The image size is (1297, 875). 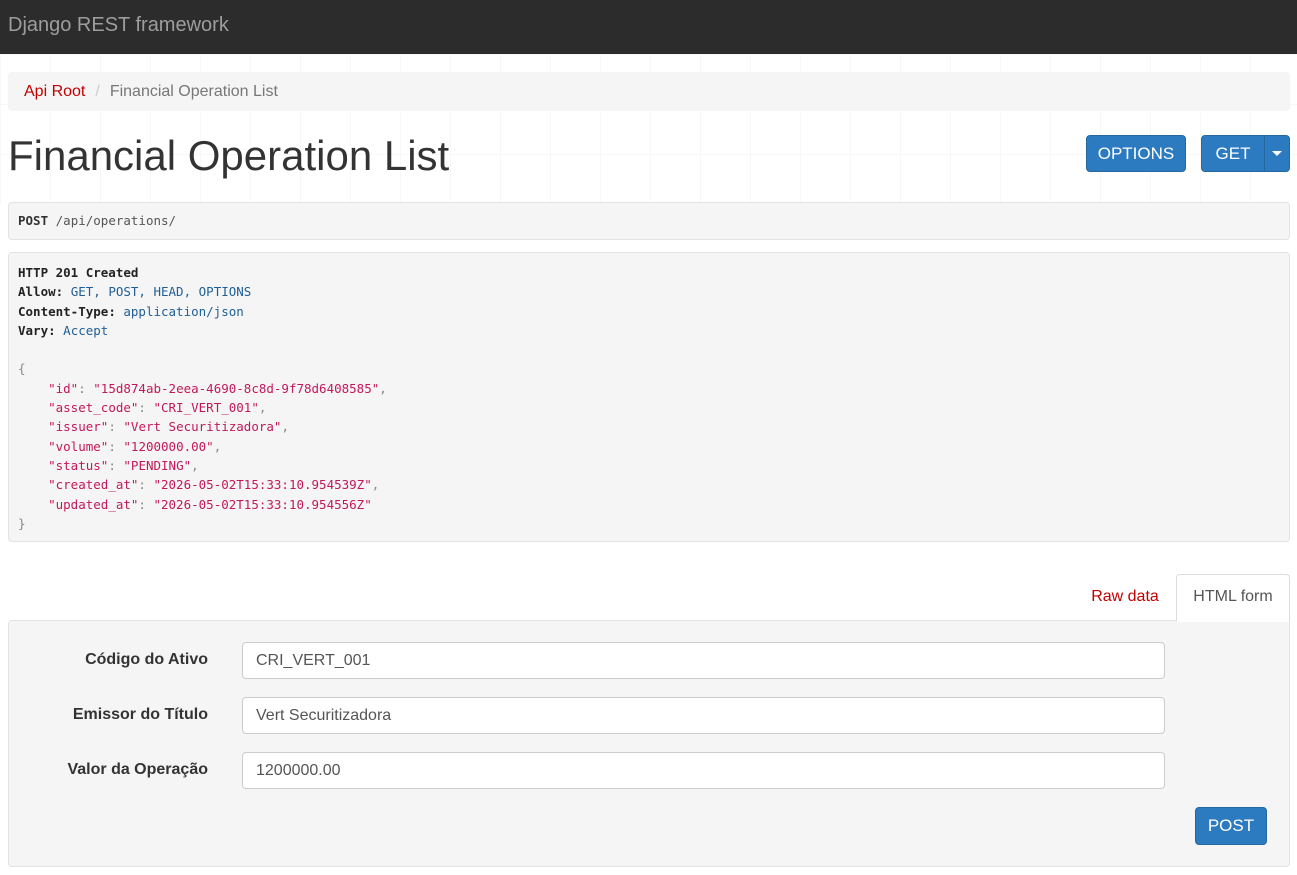 What do you see at coordinates (131, 311) in the screenshot?
I see `response-header: Content-Type: application/json` at bounding box center [131, 311].